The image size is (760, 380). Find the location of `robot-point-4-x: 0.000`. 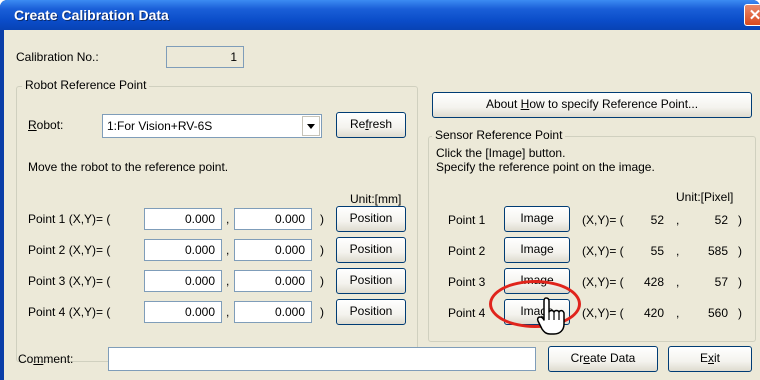

robot-point-4-x: 0.000 is located at coordinates (183, 312).